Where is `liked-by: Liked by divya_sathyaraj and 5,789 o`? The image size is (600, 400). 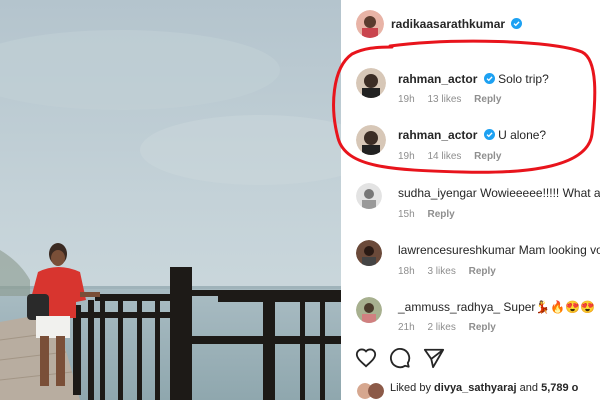
liked-by: Liked by divya_sathyaraj and 5,789 o is located at coordinates (484, 388).